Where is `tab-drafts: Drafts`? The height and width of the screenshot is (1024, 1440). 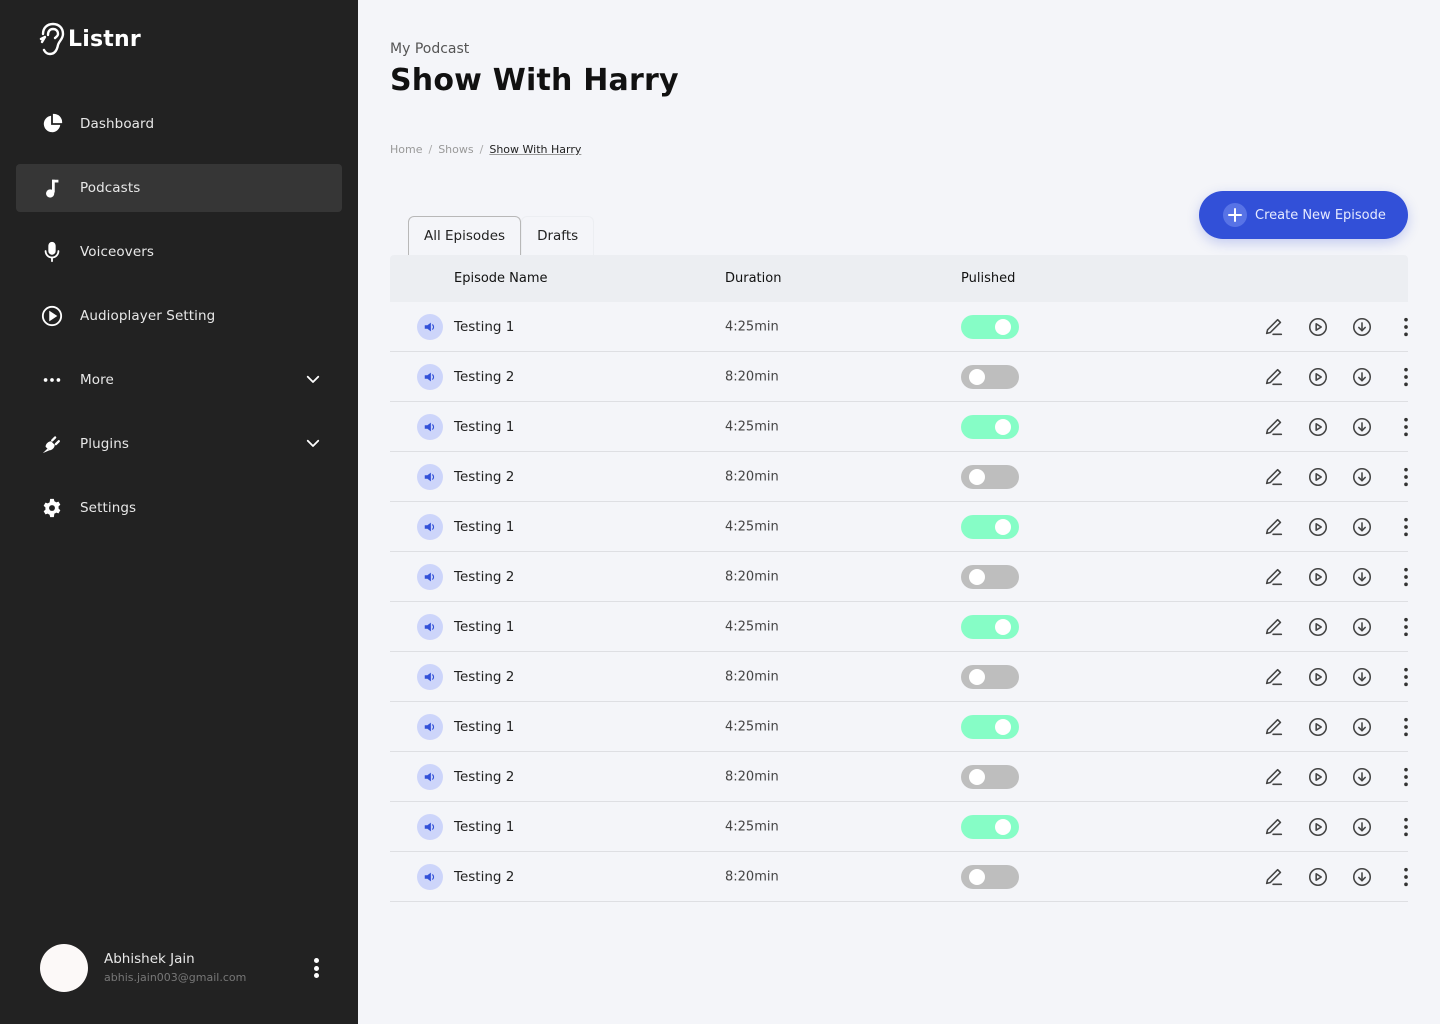
tab-drafts: Drafts is located at coordinates (558, 235).